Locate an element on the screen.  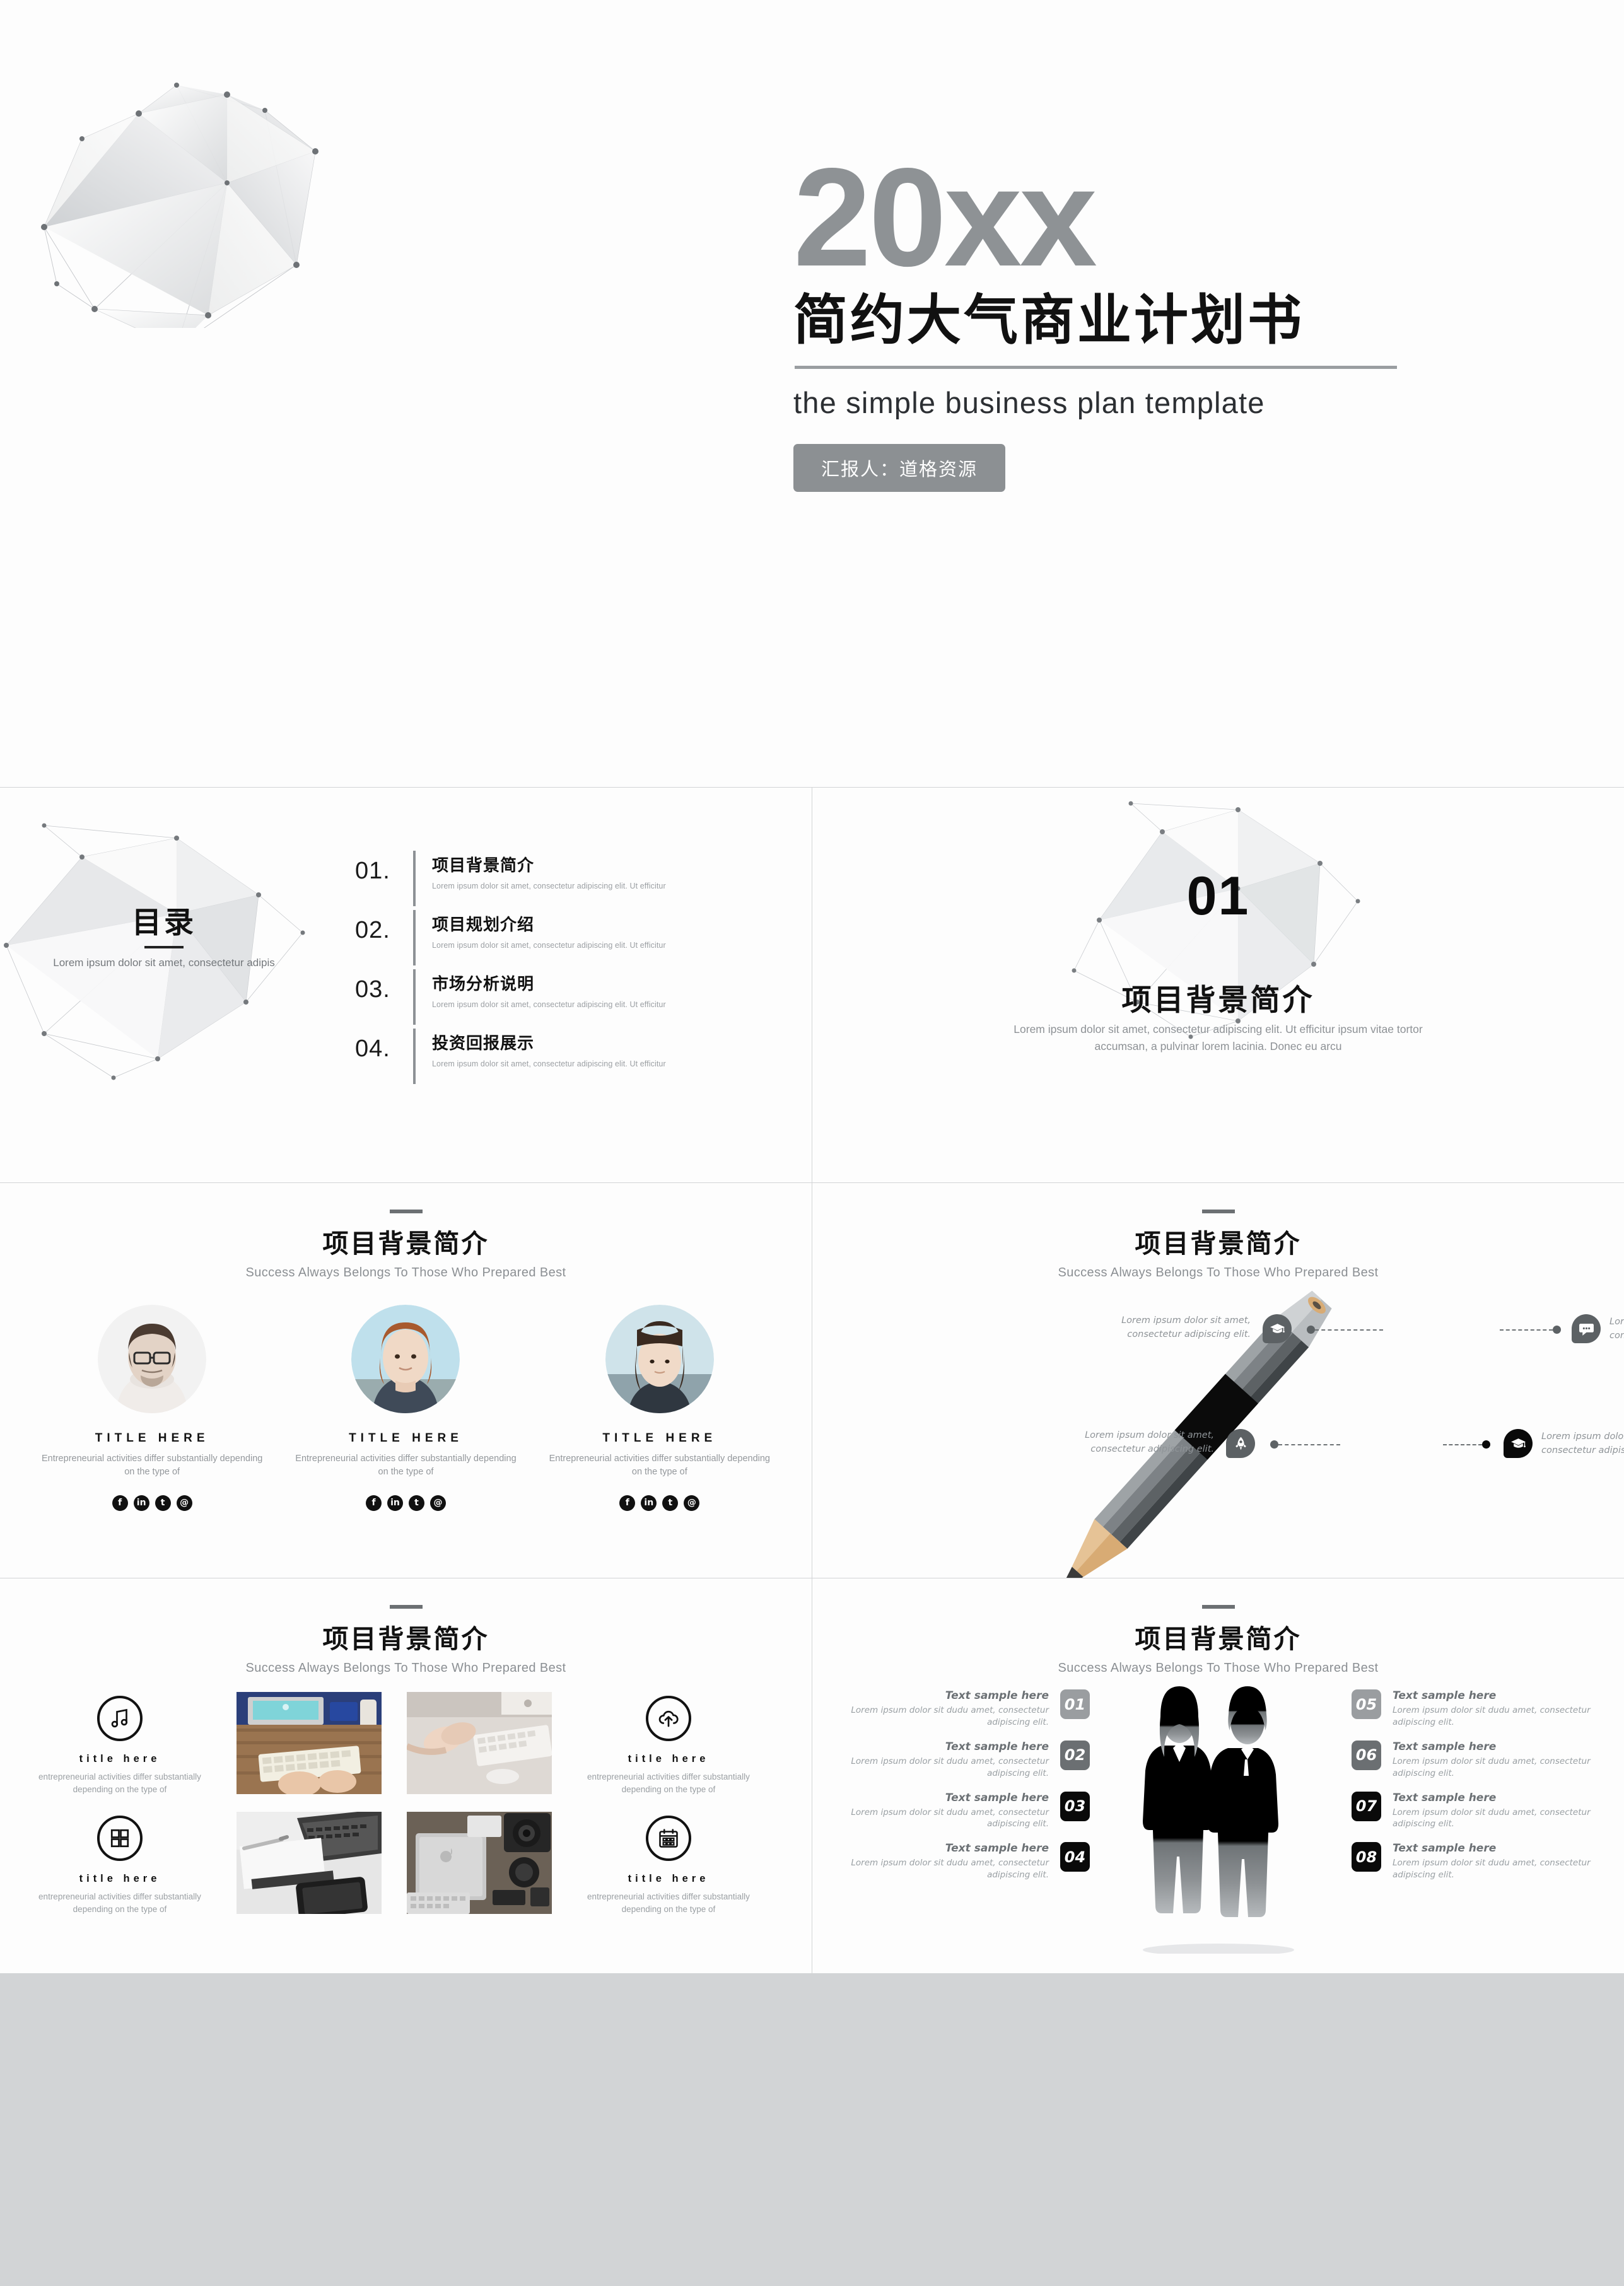
toc-heading: 目录 is located at coordinates (164, 923).